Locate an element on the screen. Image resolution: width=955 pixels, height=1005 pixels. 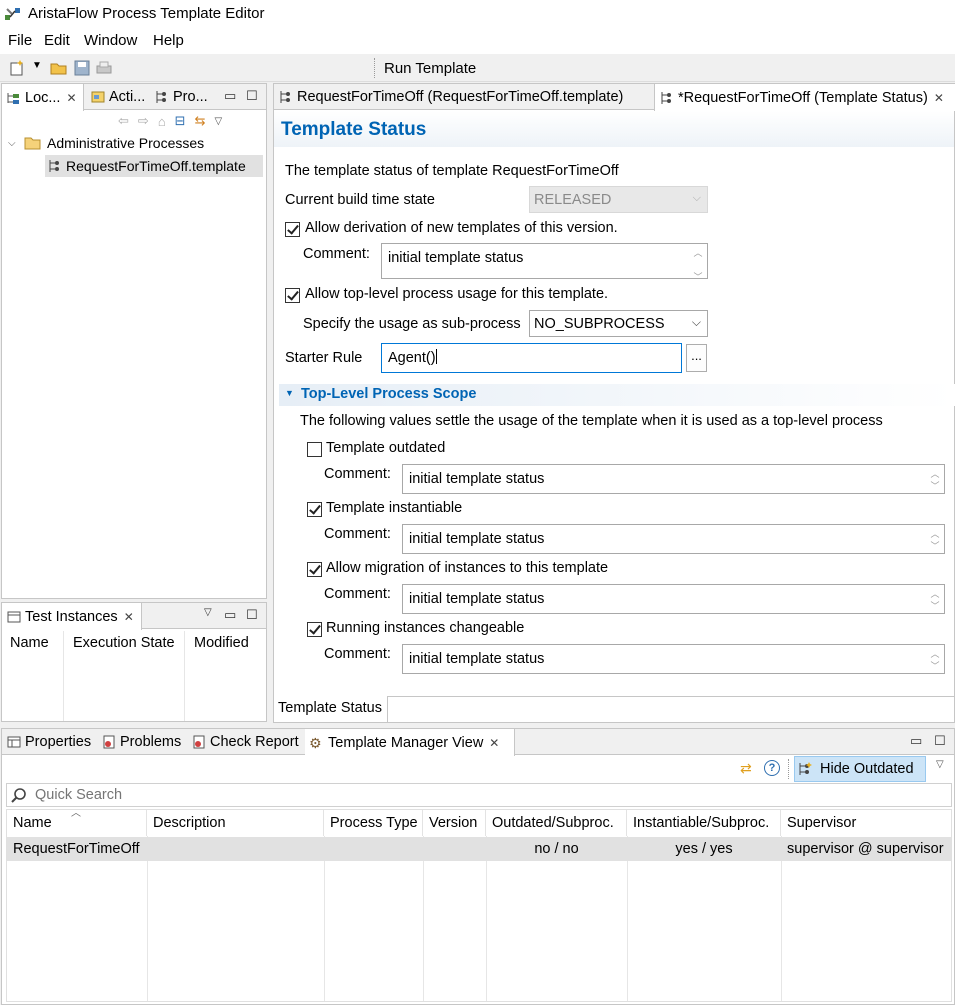
scope-section-header: ▼ Top-Level Process Scope is located at coordinates (617, 395).